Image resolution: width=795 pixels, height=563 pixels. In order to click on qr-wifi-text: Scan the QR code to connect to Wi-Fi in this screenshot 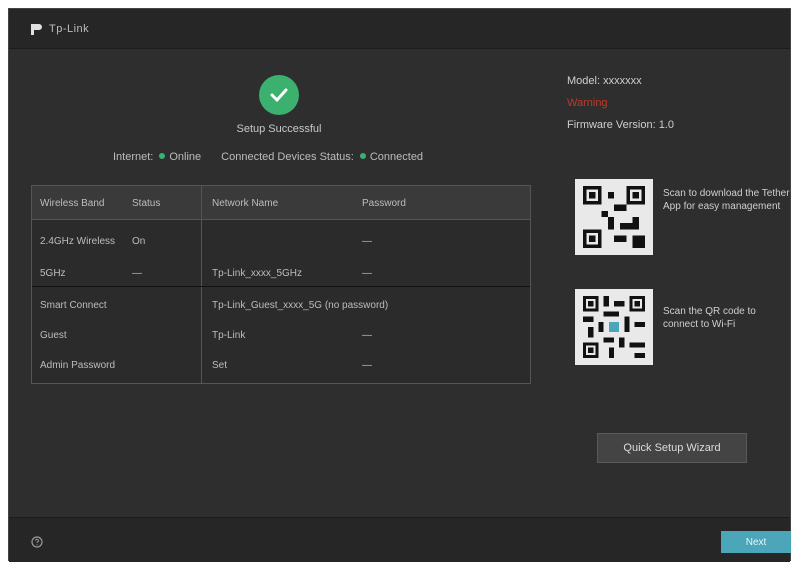, I will do `click(709, 318)`.